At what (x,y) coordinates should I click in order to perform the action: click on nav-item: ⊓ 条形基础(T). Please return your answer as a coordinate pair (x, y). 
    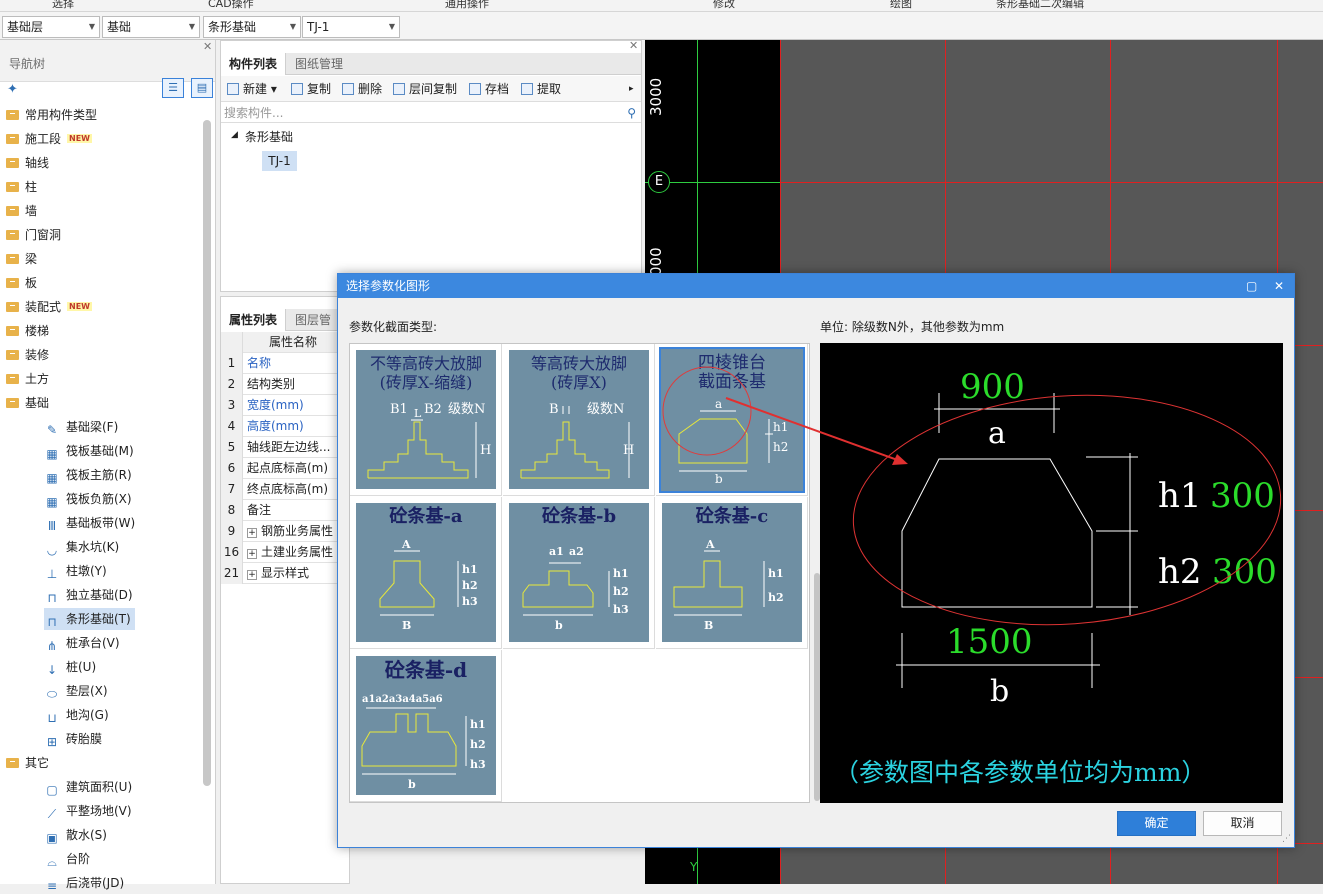
    Looking at the image, I should click on (89, 619).